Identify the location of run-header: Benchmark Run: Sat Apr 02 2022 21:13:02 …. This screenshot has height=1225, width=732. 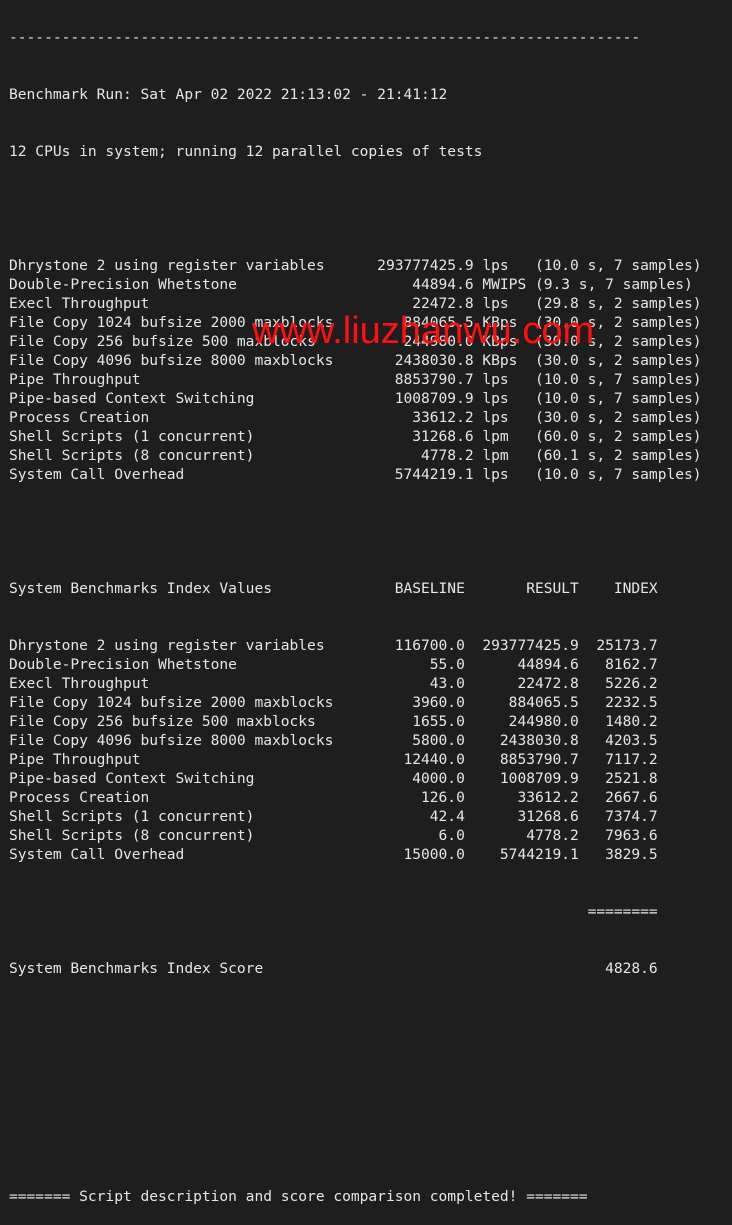
(228, 94).